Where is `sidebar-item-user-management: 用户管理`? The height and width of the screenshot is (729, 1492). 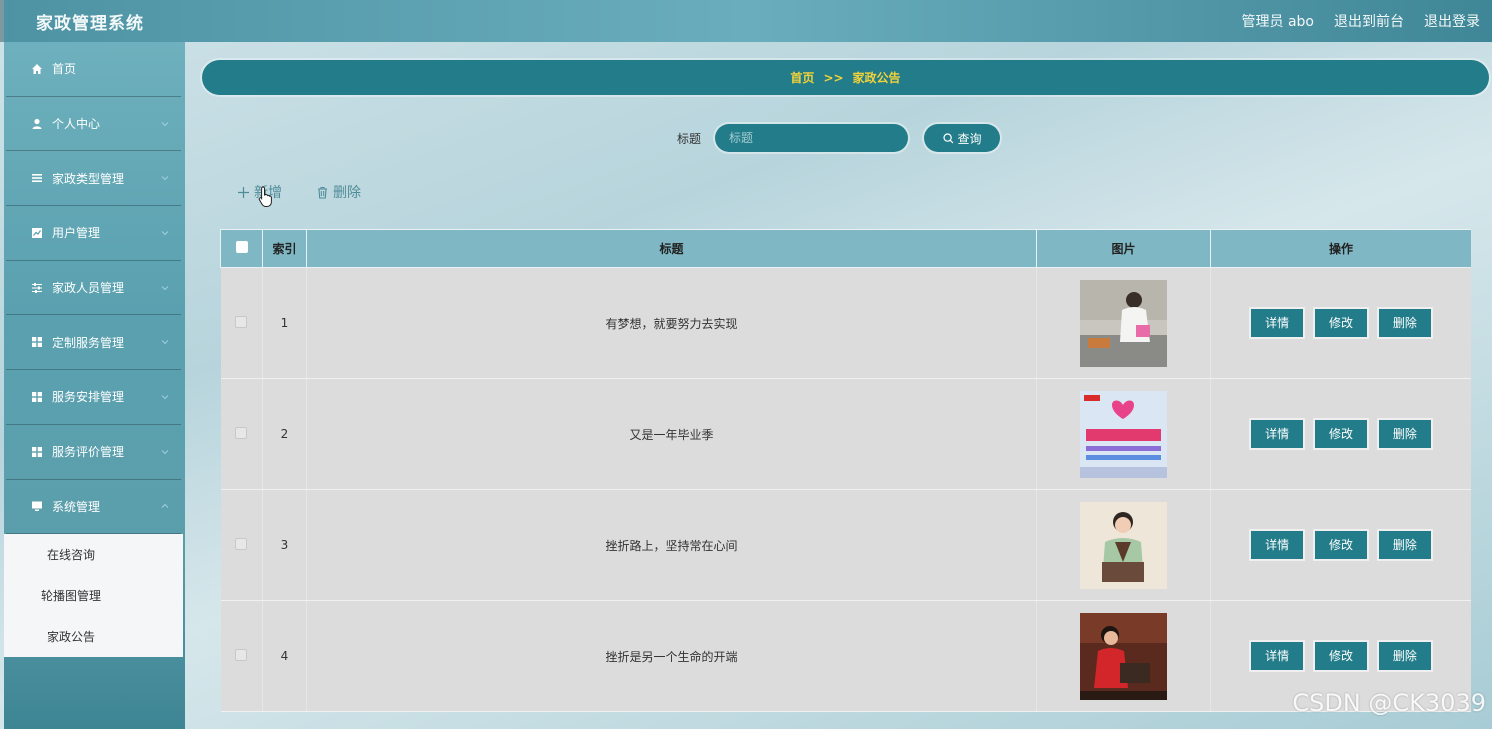 sidebar-item-user-management: 用户管理 is located at coordinates (93, 233).